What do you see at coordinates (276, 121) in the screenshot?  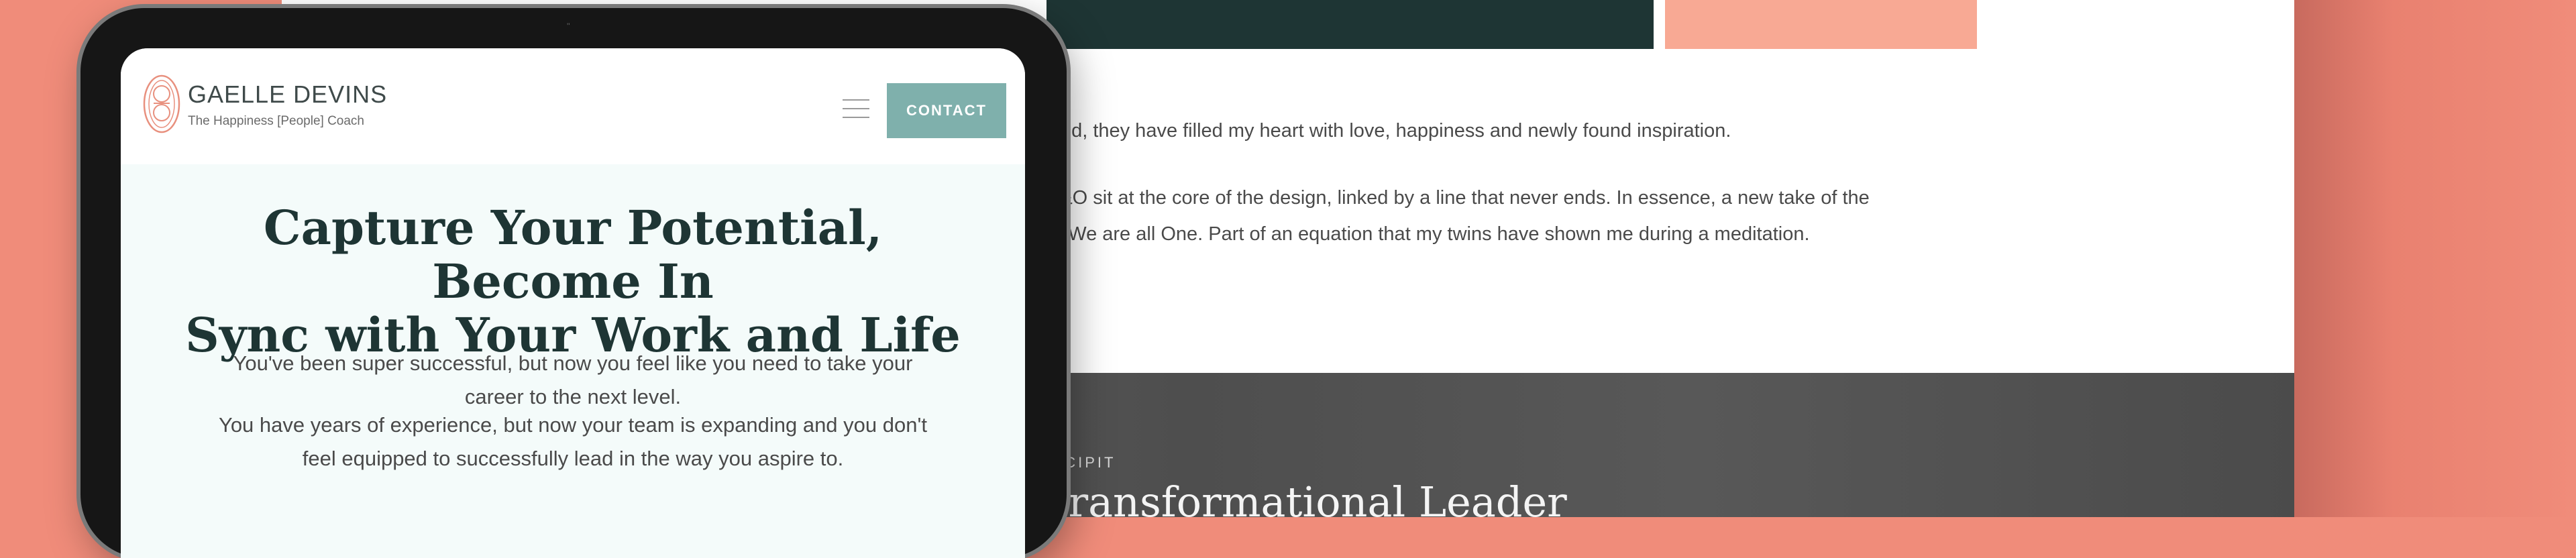 I see `brand-tagline: The Happiness [People] Coach` at bounding box center [276, 121].